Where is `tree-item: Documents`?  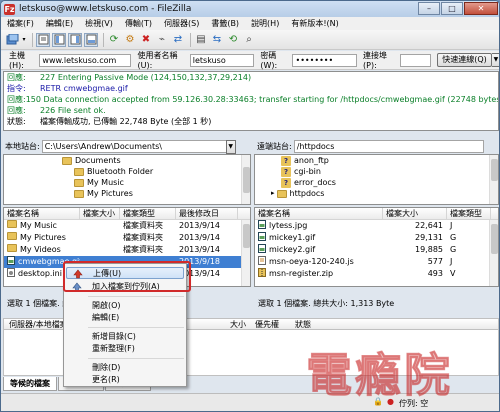 tree-item: Documents is located at coordinates (127, 160).